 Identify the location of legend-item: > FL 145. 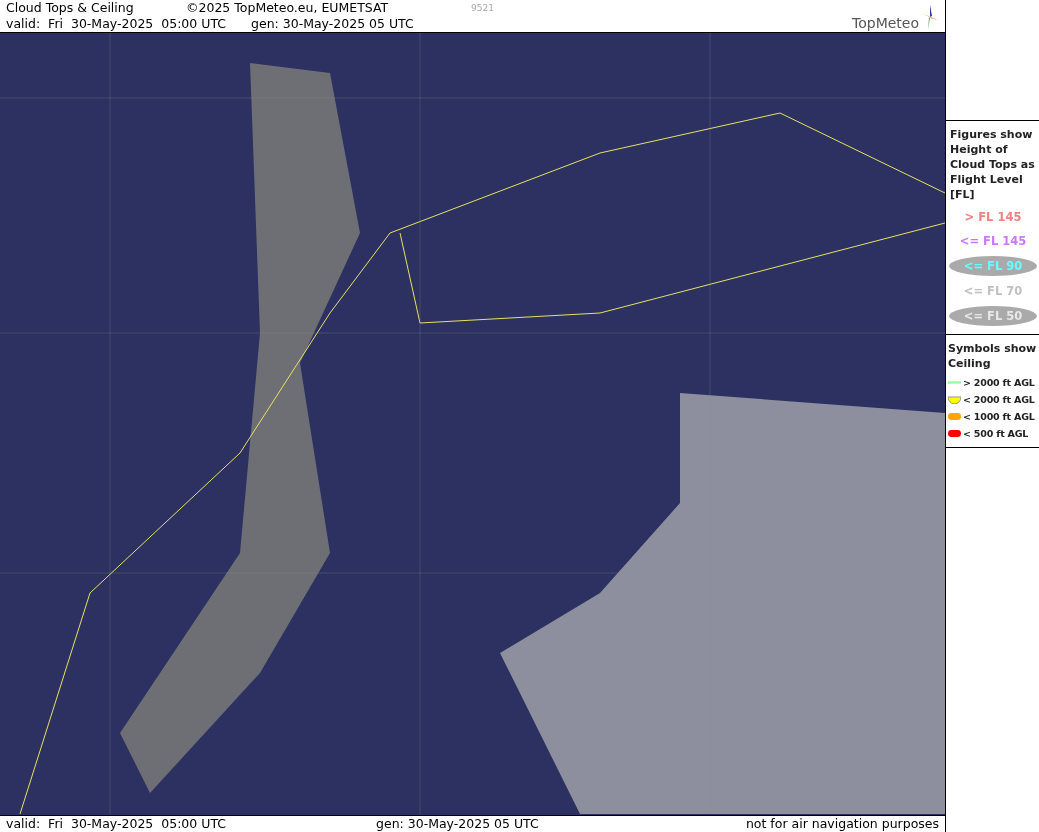
(993, 217).